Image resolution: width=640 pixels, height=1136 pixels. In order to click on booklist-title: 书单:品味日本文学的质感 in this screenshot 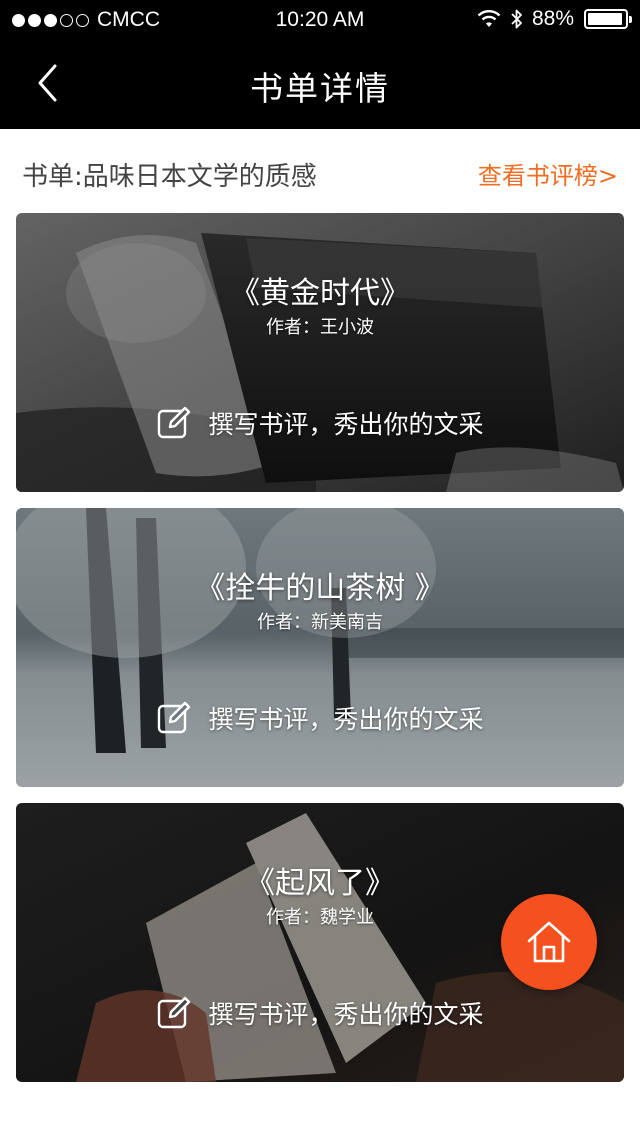, I will do `click(169, 177)`.